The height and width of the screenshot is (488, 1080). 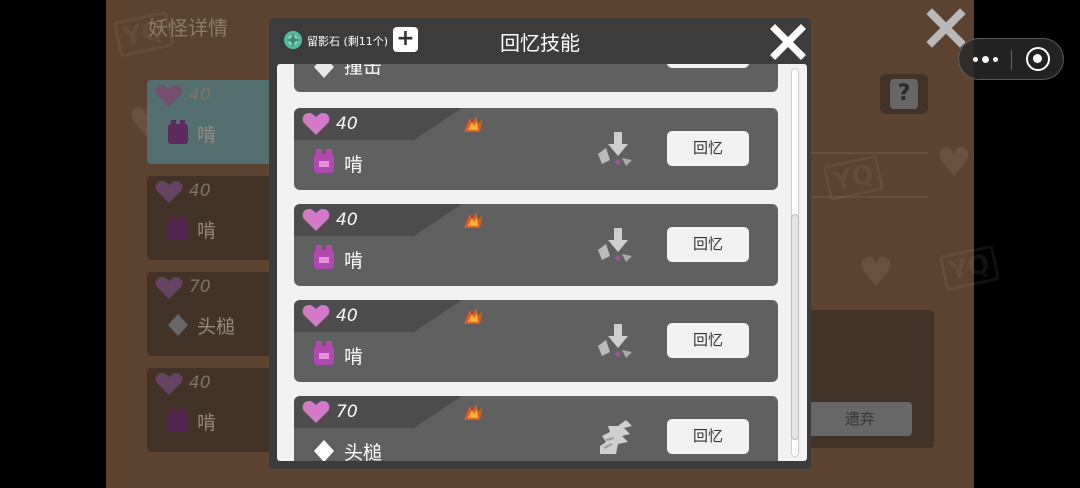 What do you see at coordinates (536, 428) in the screenshot?
I see `list-item: 70 头槌 回忆` at bounding box center [536, 428].